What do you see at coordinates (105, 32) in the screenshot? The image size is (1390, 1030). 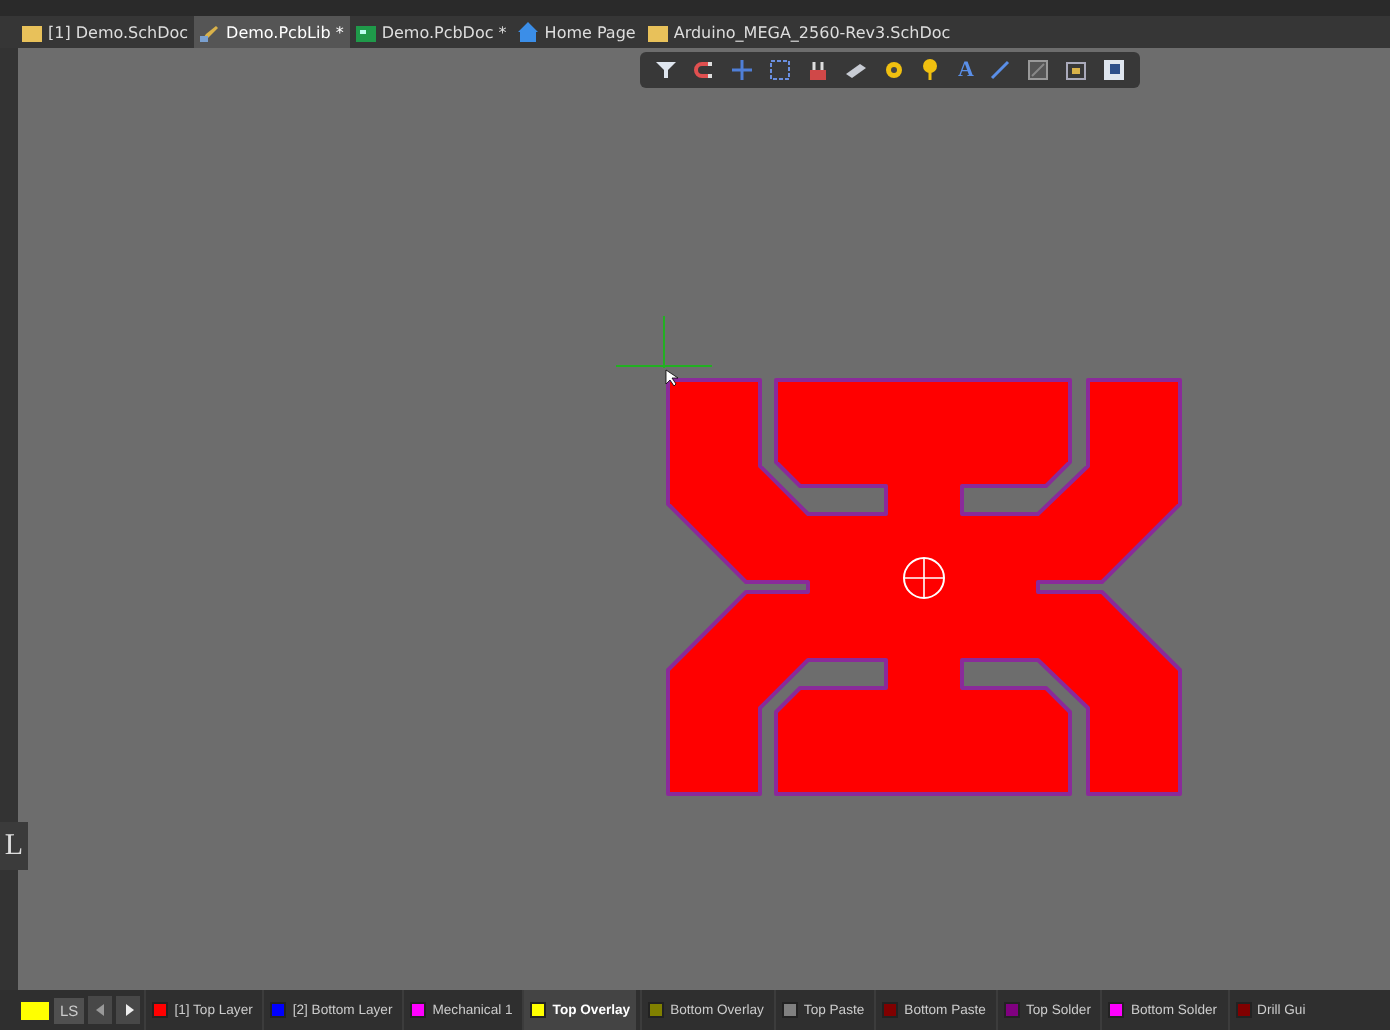 I see `document-tab: [1] Demo.SchDoc` at bounding box center [105, 32].